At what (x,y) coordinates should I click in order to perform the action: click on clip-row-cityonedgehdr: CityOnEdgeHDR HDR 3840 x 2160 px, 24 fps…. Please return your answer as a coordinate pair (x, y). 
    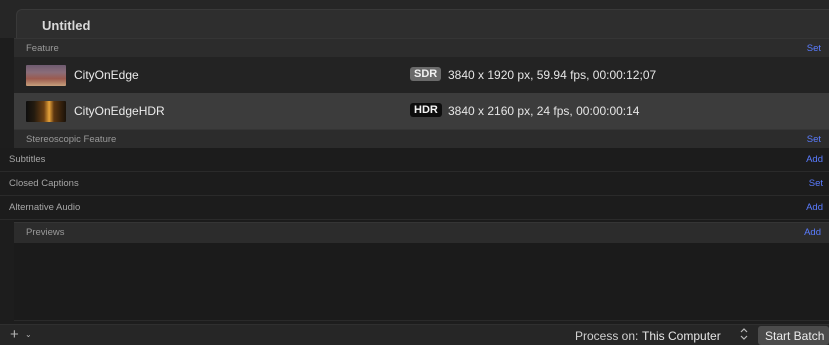
    Looking at the image, I should click on (421, 111).